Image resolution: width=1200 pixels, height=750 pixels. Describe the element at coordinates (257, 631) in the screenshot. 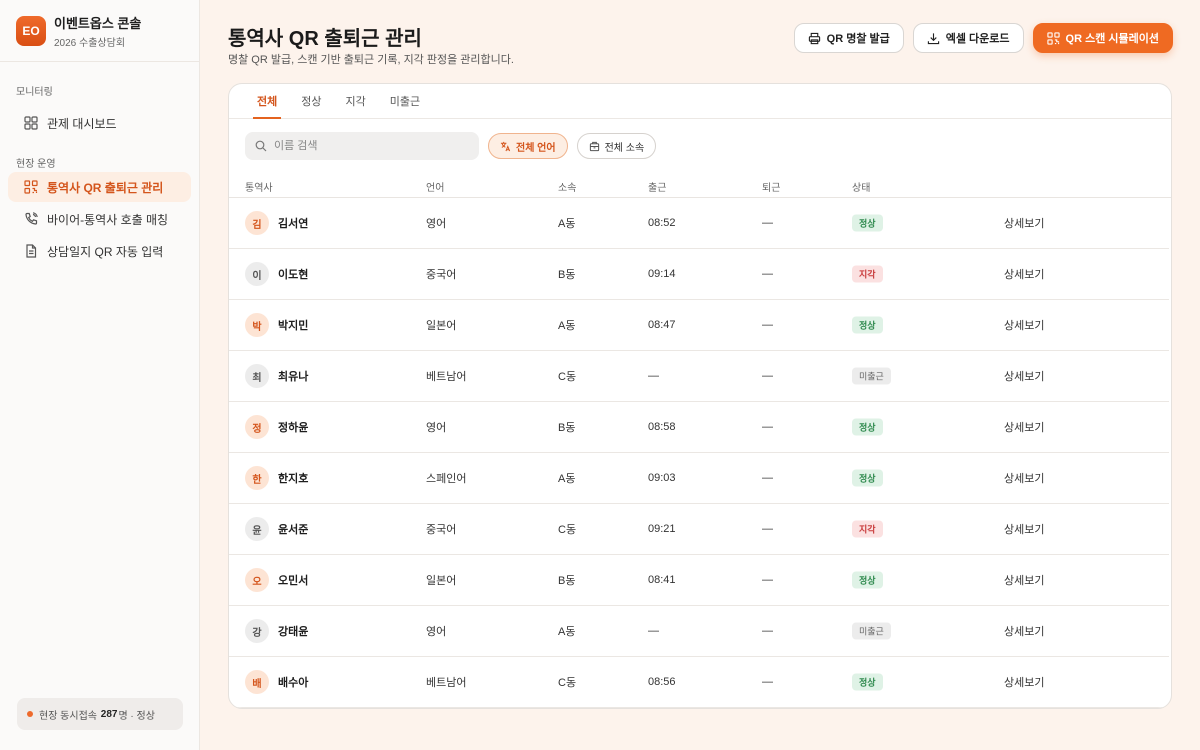

I see `avatar: 강` at that location.